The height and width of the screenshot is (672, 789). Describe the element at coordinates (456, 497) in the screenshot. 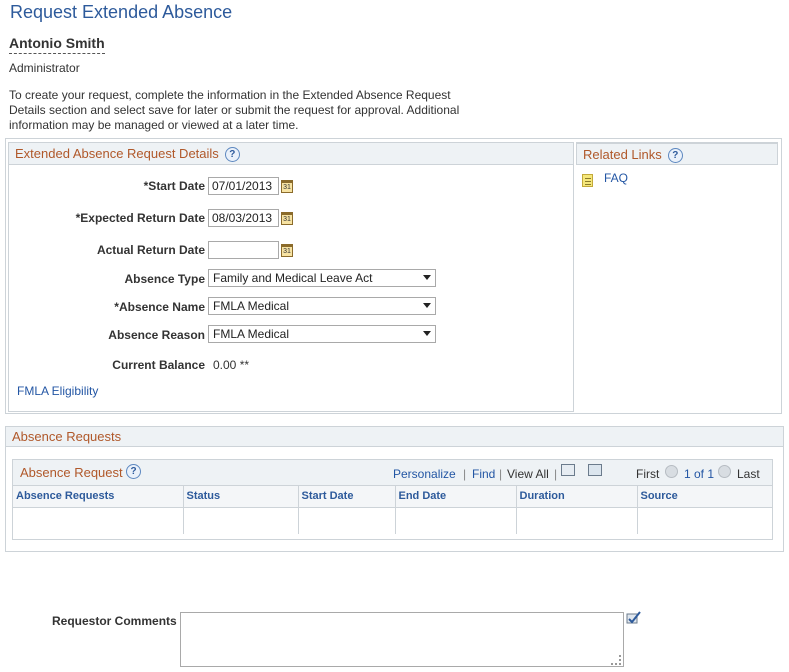

I see `column-header: End Date` at that location.